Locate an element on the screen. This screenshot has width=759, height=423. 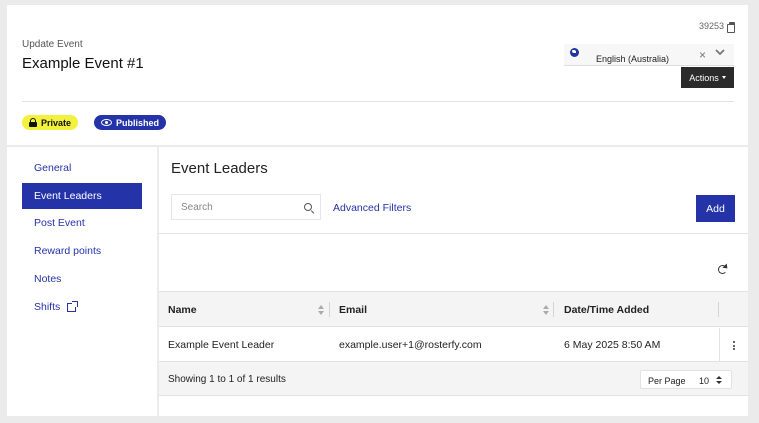
language-select: English (Australia) × is located at coordinates (649, 55).